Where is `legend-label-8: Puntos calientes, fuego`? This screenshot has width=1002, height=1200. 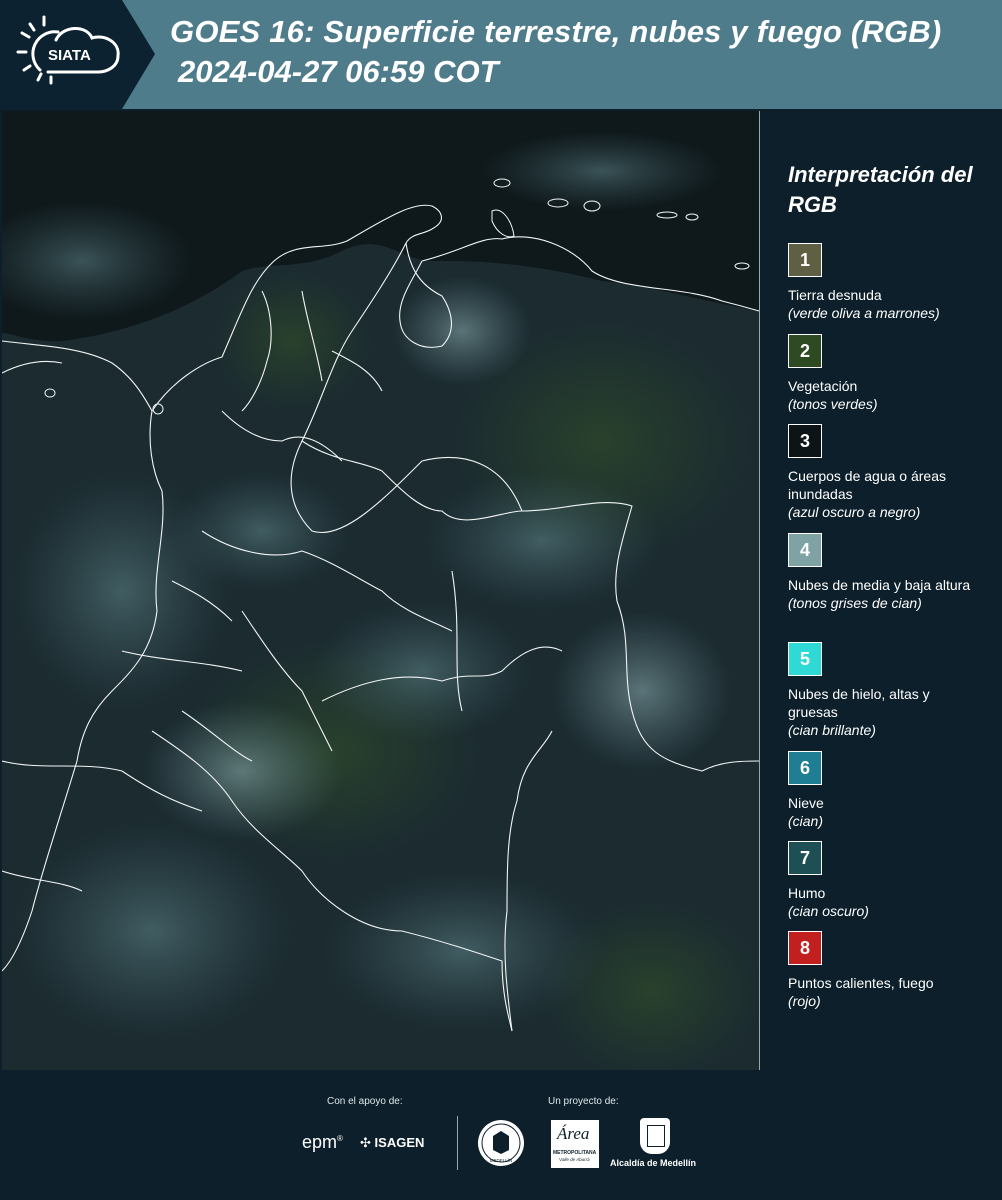 legend-label-8: Puntos calientes, fuego is located at coordinates (861, 983).